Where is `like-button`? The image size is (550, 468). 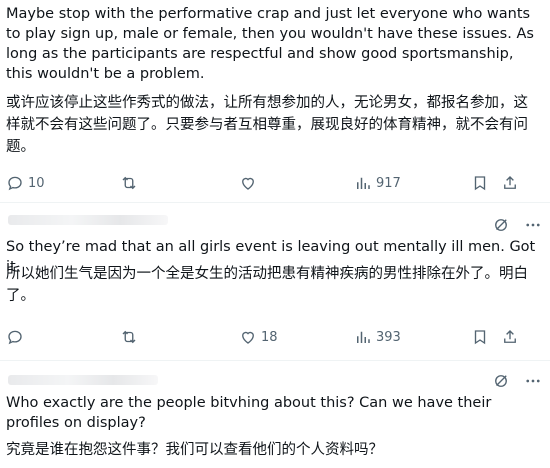
like-button is located at coordinates (248, 183).